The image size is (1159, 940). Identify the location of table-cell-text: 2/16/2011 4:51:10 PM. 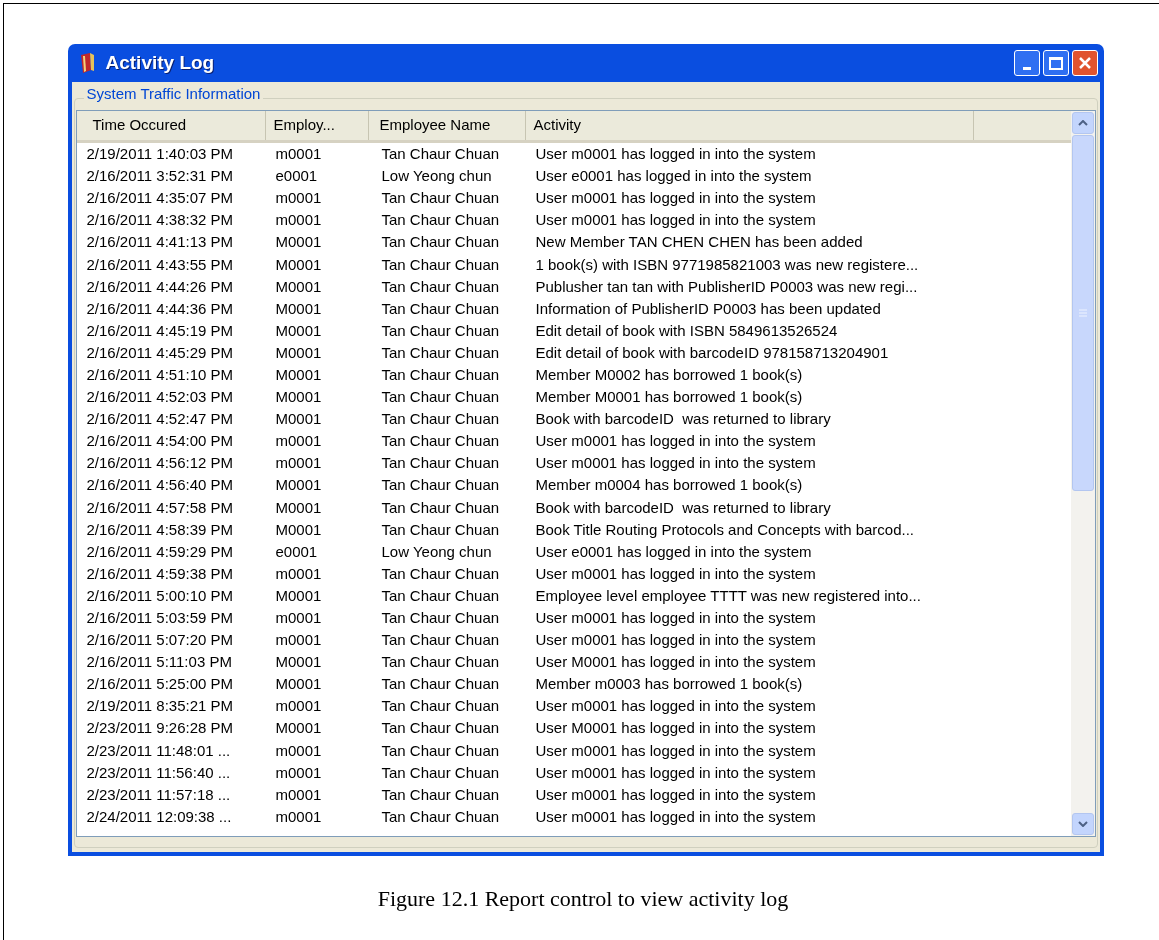
(159, 375).